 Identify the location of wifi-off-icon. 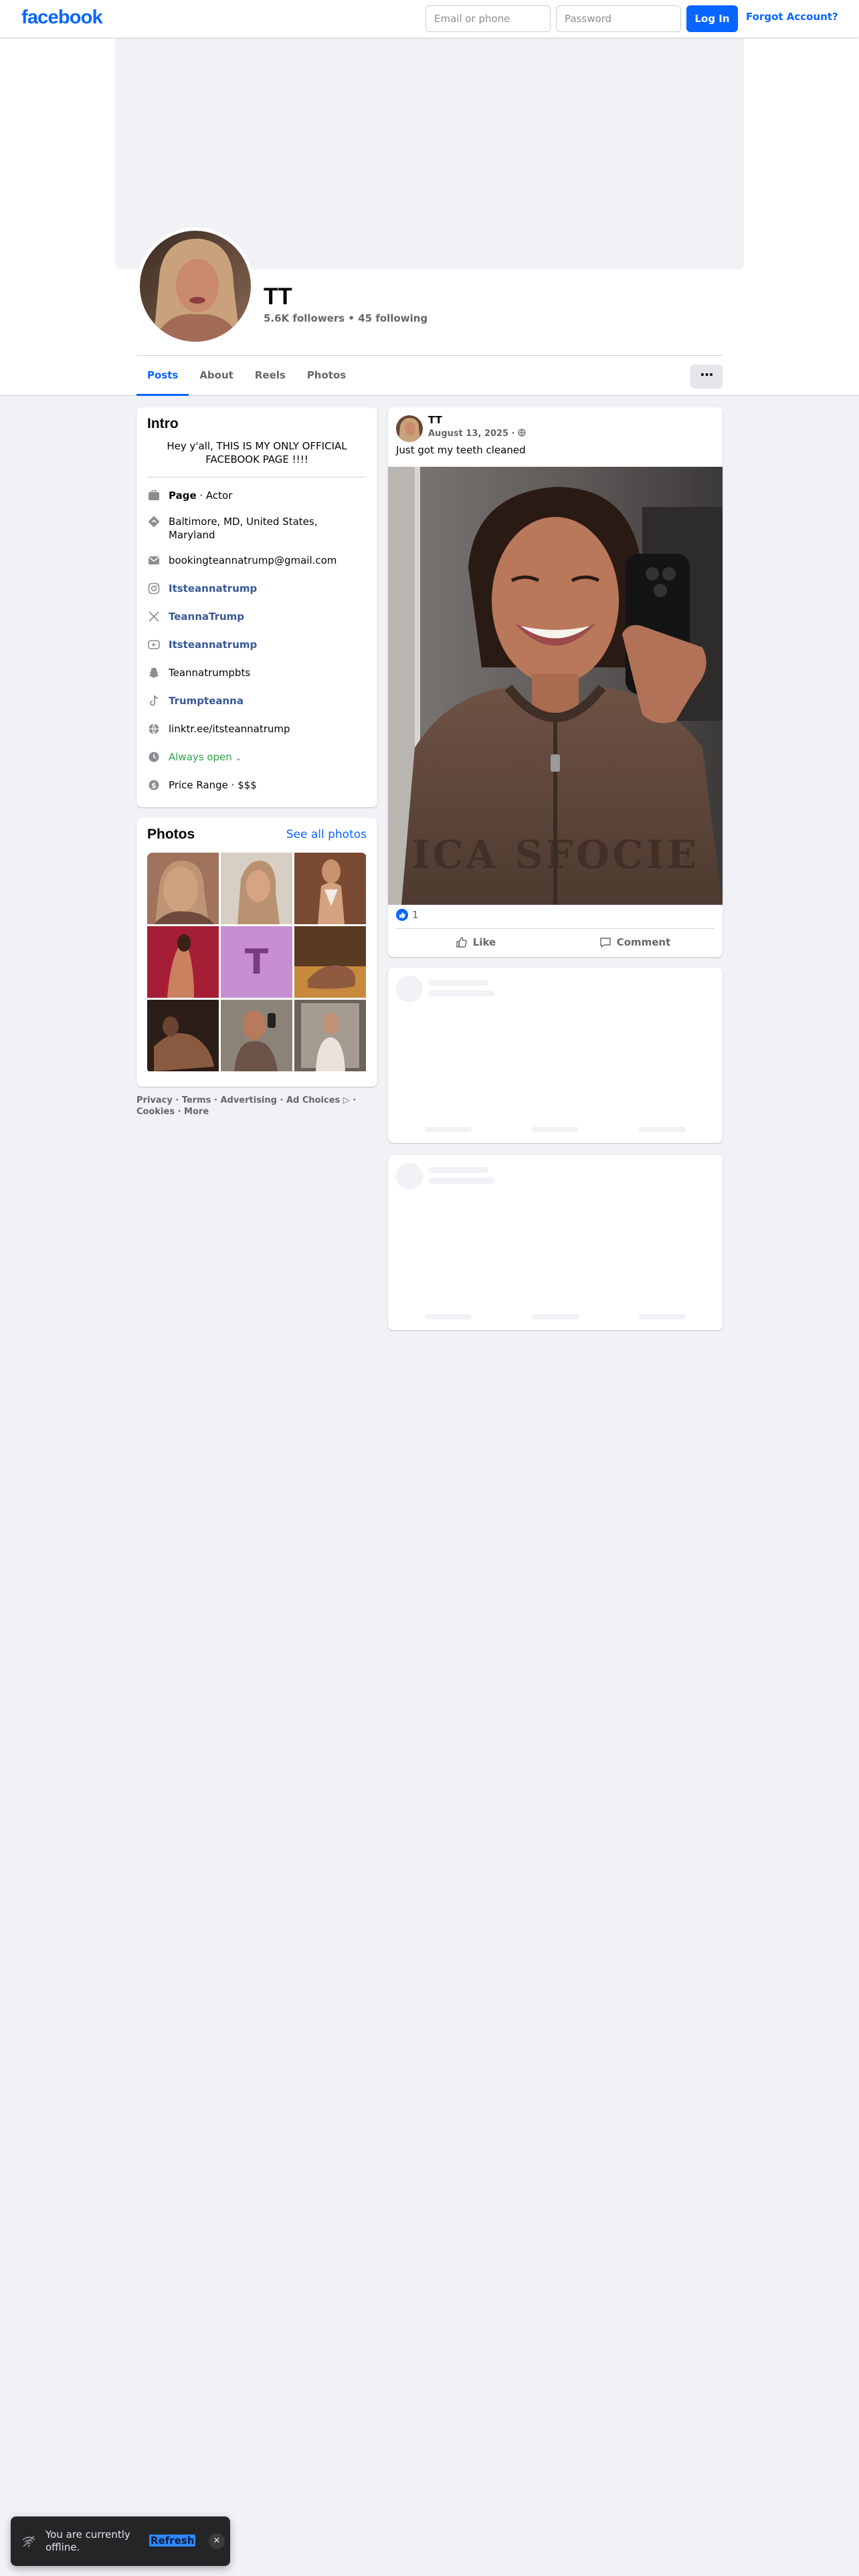
(29, 2541).